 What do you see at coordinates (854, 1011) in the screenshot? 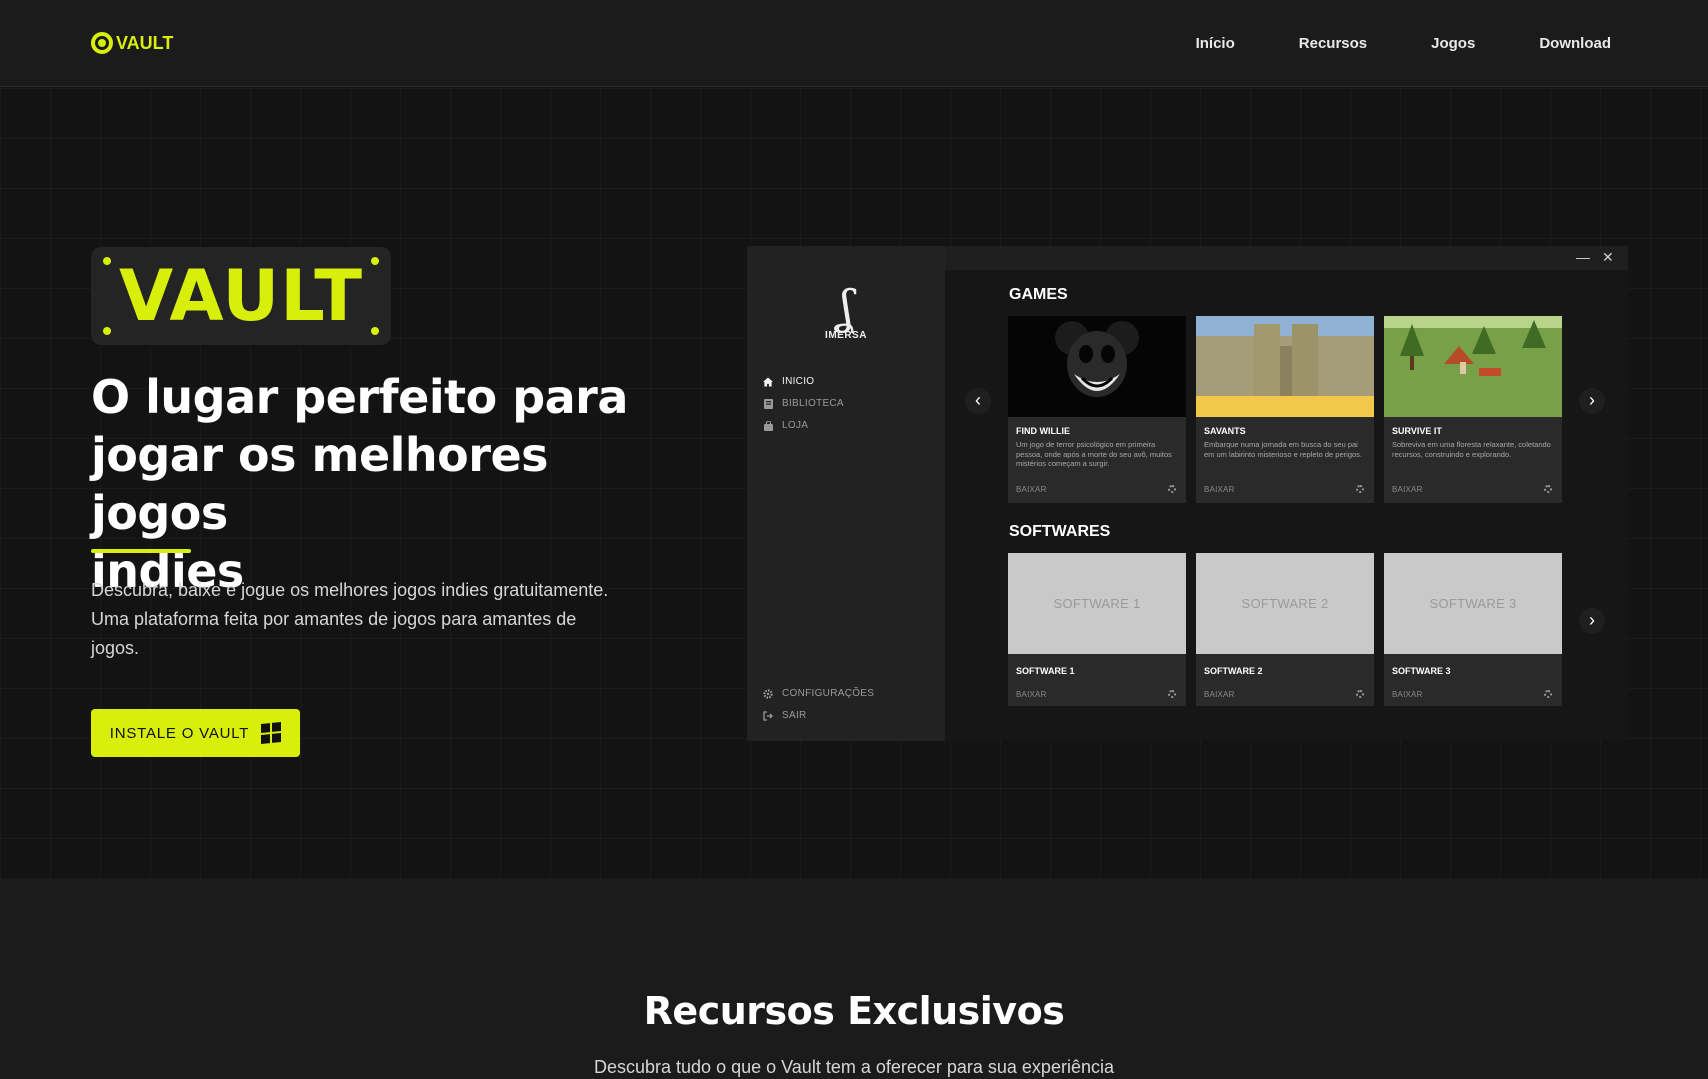
I see `features-title: Recursos Exclusivos` at bounding box center [854, 1011].